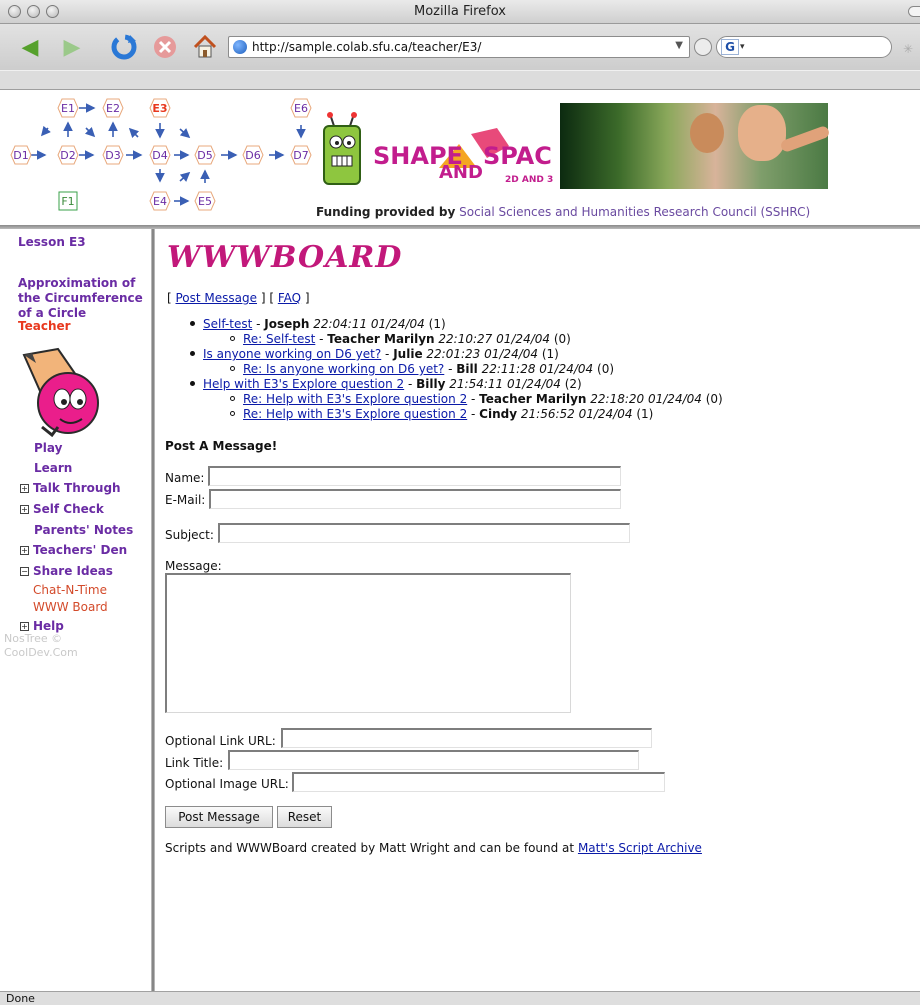 The width and height of the screenshot is (920, 1006). Describe the element at coordinates (217, 298) in the screenshot. I see `post-message-link: Post Message` at that location.